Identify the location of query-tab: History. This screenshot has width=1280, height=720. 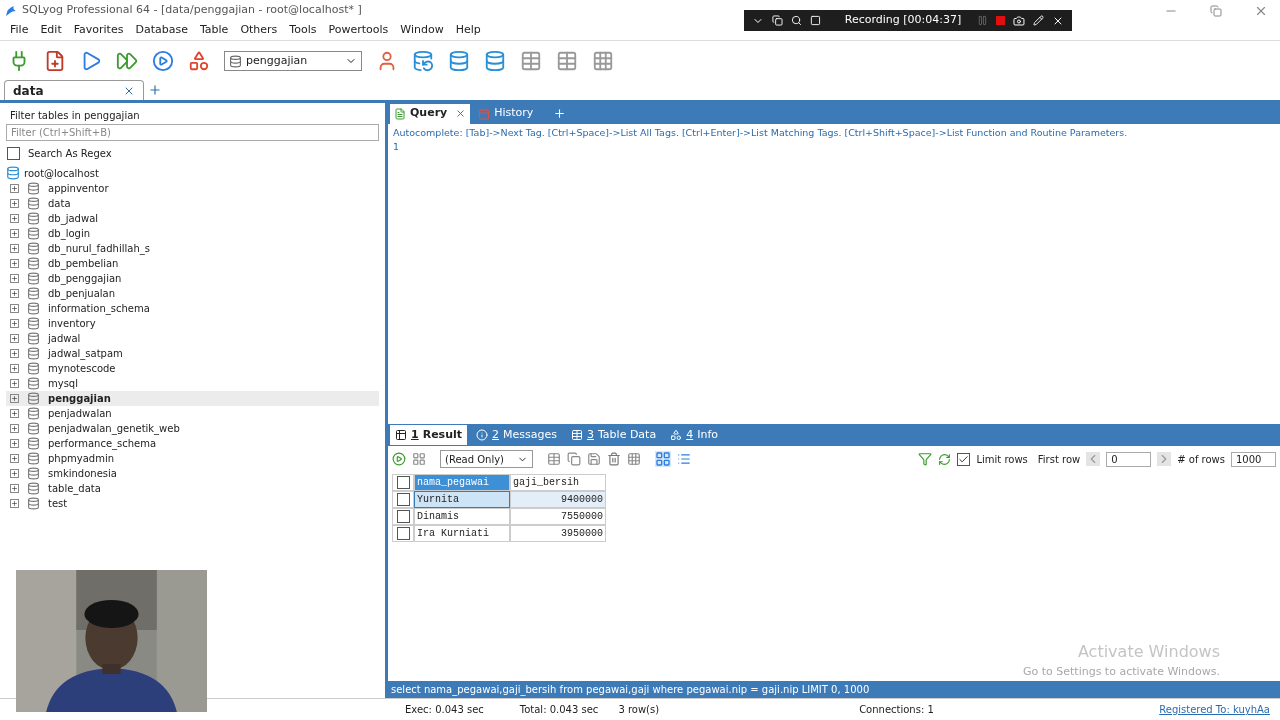
(506, 113).